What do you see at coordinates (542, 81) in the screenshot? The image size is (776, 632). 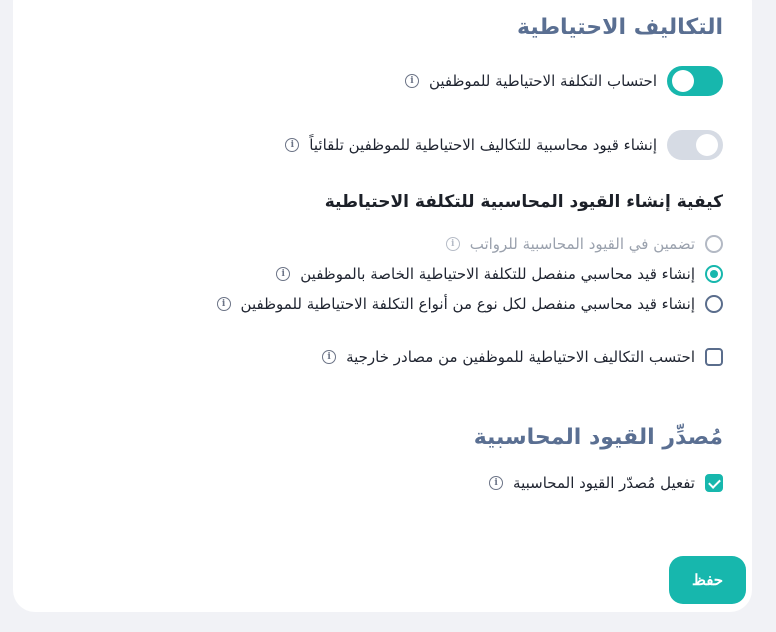 I see `calc-reserve-label: احتساب التكلفة الاحتياطية للموظفين` at bounding box center [542, 81].